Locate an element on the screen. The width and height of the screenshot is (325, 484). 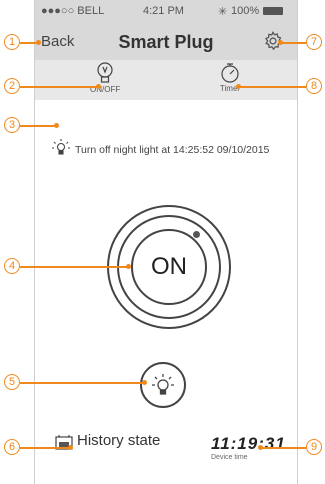
nav-bar: Back Smart Plug is located at coordinates (166, 41).